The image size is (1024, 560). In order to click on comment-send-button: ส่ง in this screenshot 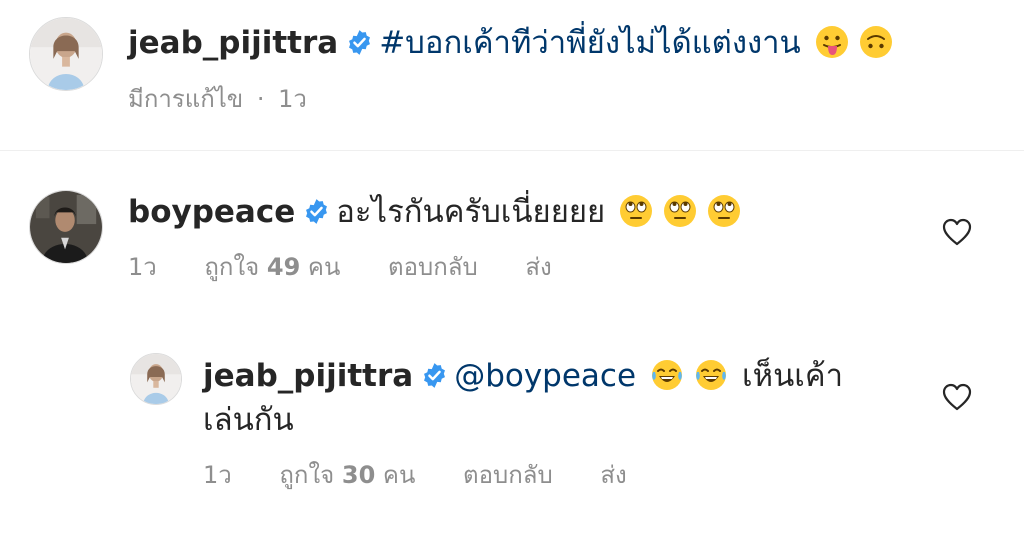, I will do `click(538, 267)`.